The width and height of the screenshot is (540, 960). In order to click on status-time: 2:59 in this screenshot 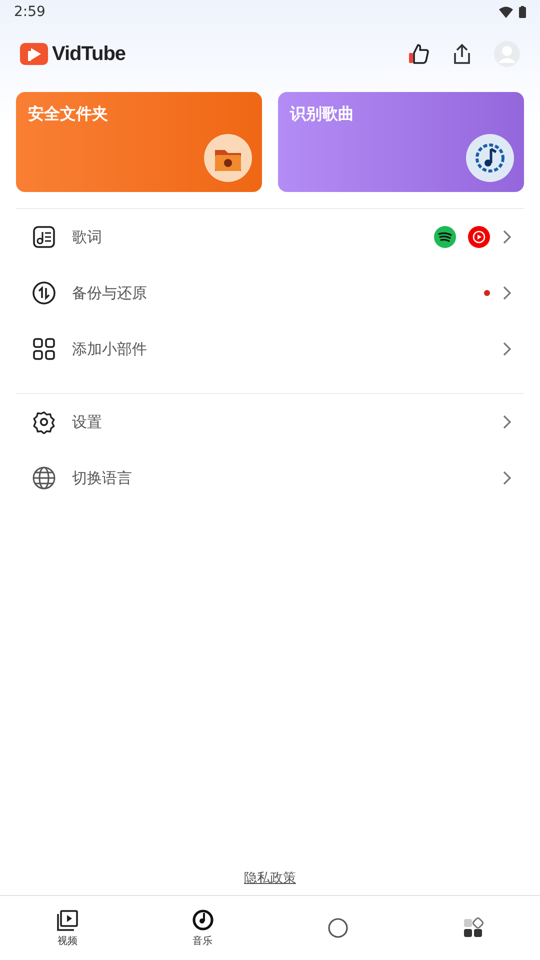, I will do `click(30, 12)`.